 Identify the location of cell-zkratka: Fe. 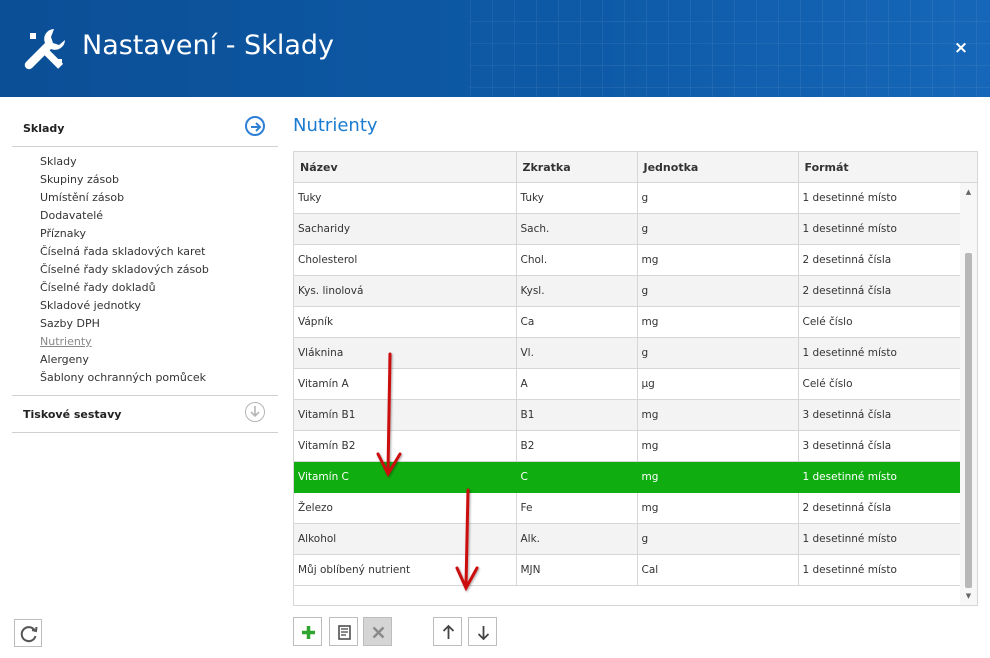
(577, 508).